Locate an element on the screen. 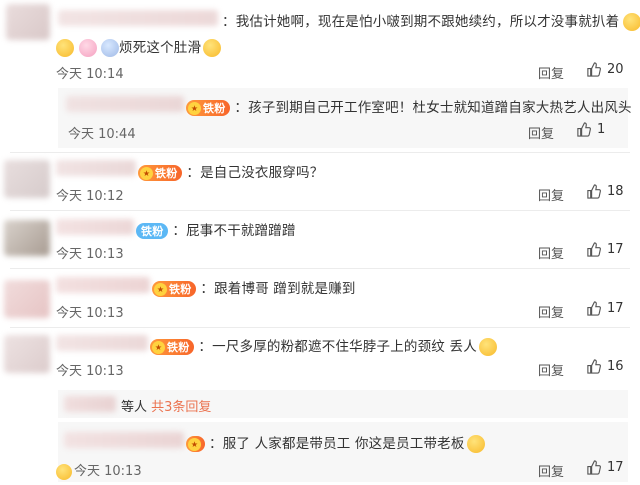 This screenshot has width=640, height=485. comment-text: 铁粉 ：屁事不干就蹭蹭蹭 is located at coordinates (216, 229).